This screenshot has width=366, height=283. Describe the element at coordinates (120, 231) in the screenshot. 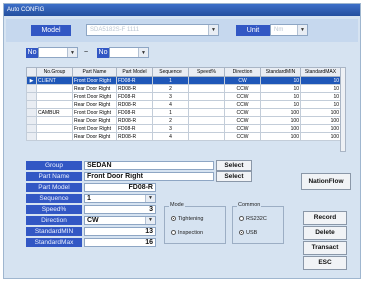

I see `stdmin-field: 13` at that location.